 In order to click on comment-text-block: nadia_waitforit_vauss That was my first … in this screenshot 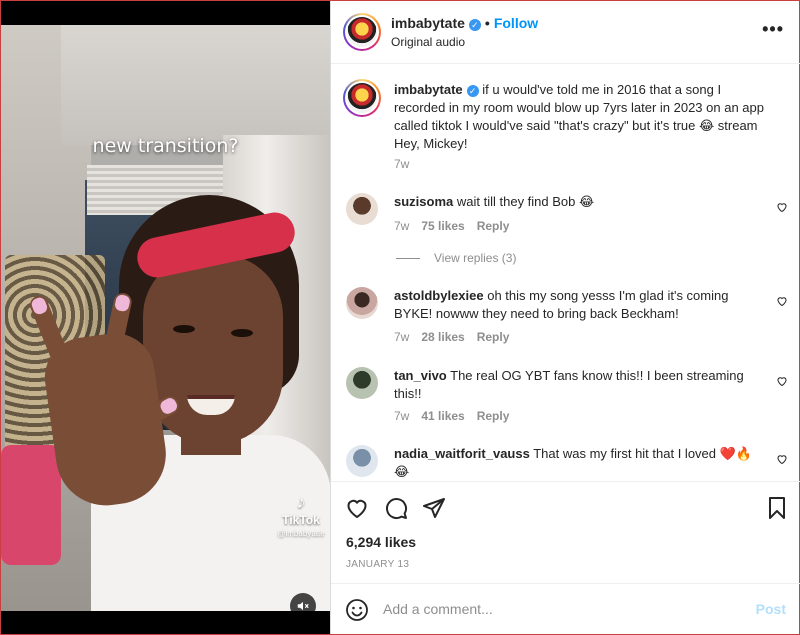, I will do `click(579, 462)`.